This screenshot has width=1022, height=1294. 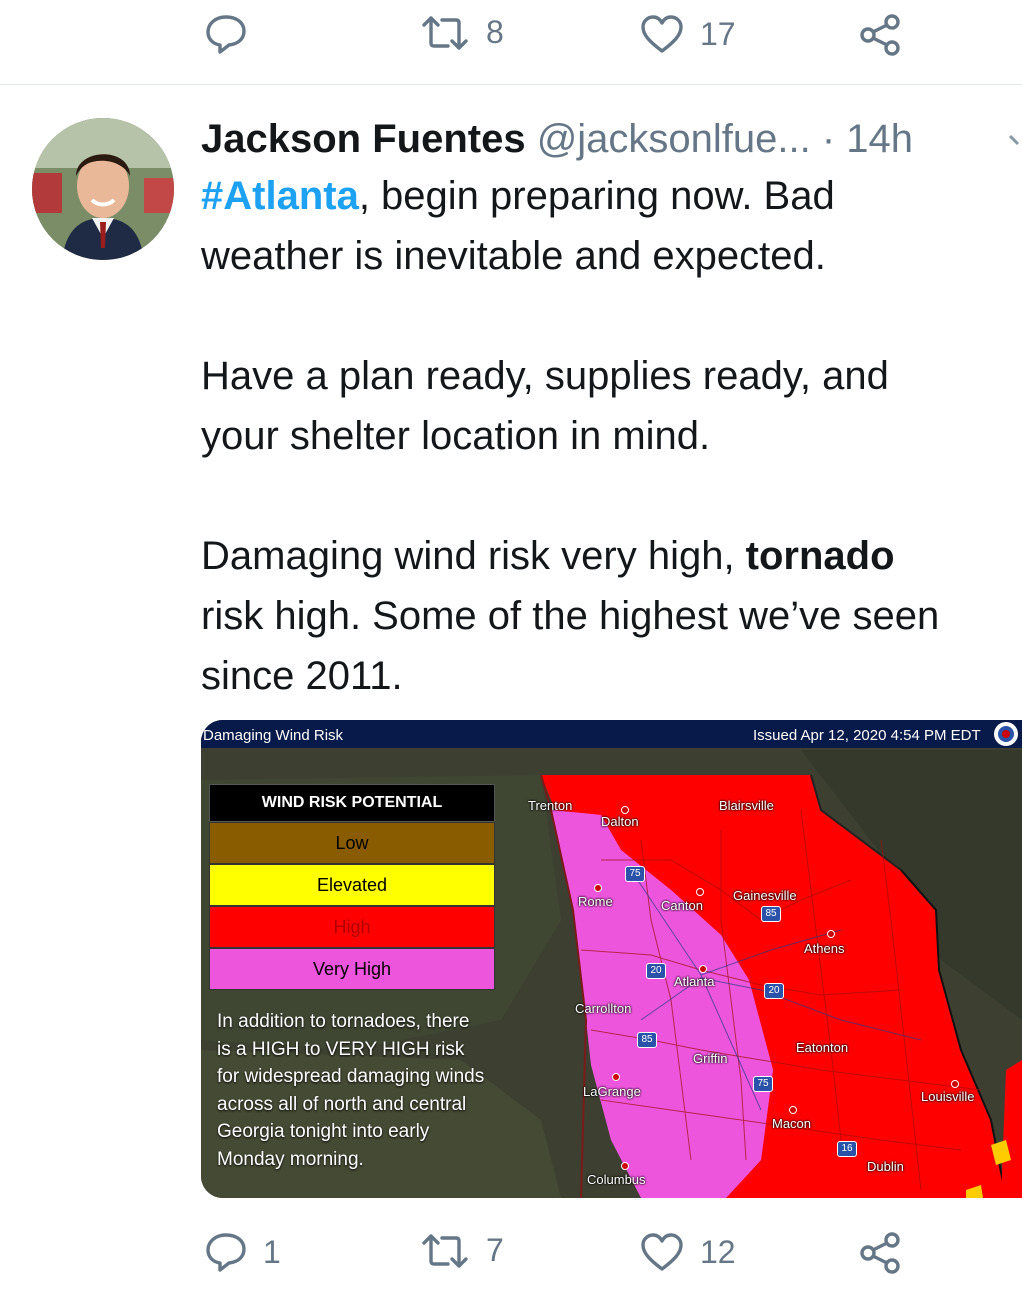 What do you see at coordinates (473, 556) in the screenshot?
I see `tweet-text-segment: Damaging wind risk very high,` at bounding box center [473, 556].